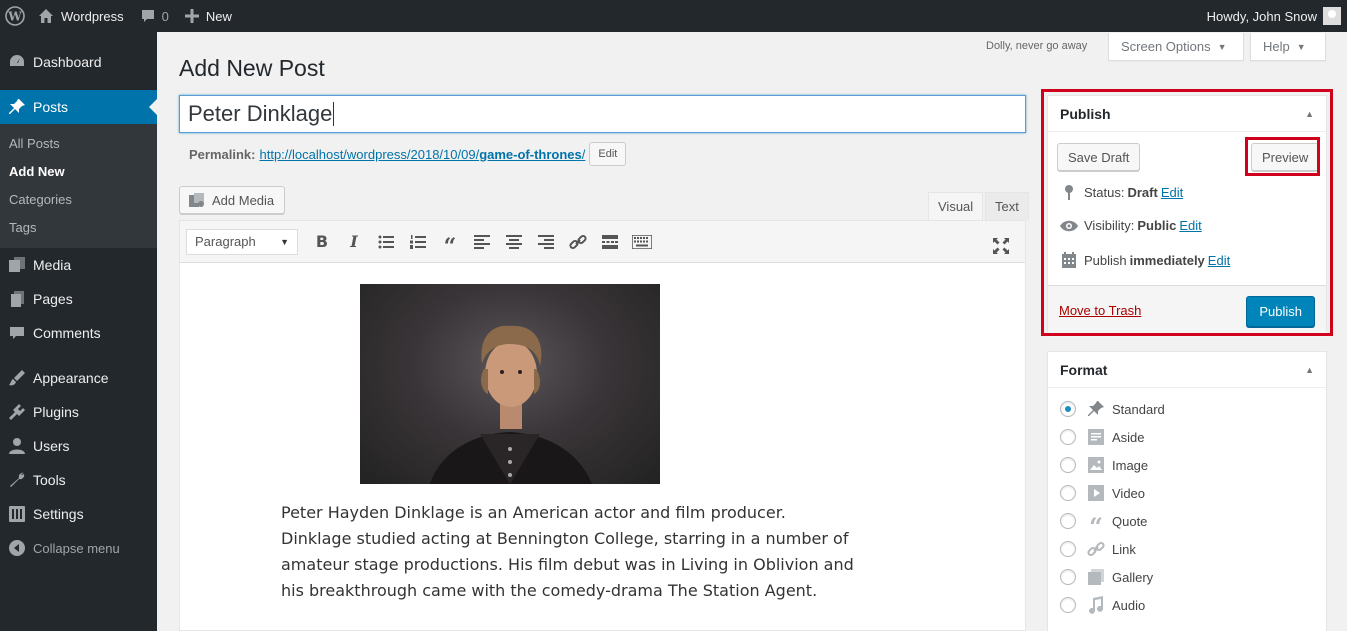 This screenshot has width=1347, height=631. I want to click on format-option-label: Gallery, so click(1133, 577).